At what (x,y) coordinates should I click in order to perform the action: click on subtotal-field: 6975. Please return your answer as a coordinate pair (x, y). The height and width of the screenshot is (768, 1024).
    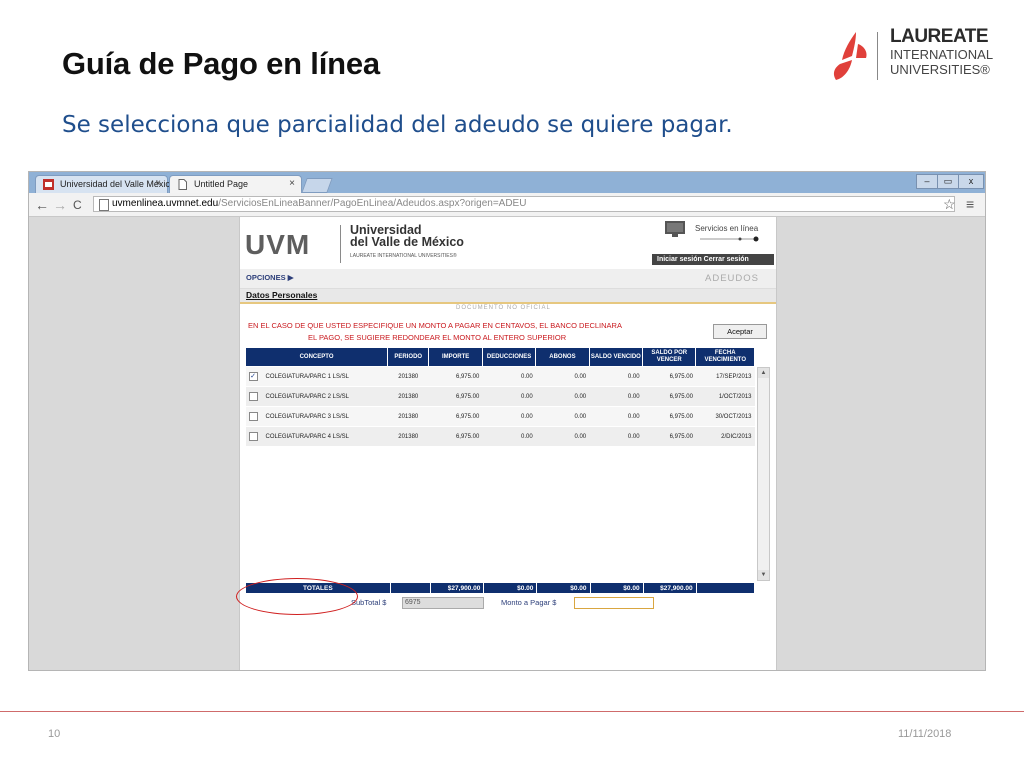
    Looking at the image, I should click on (443, 603).